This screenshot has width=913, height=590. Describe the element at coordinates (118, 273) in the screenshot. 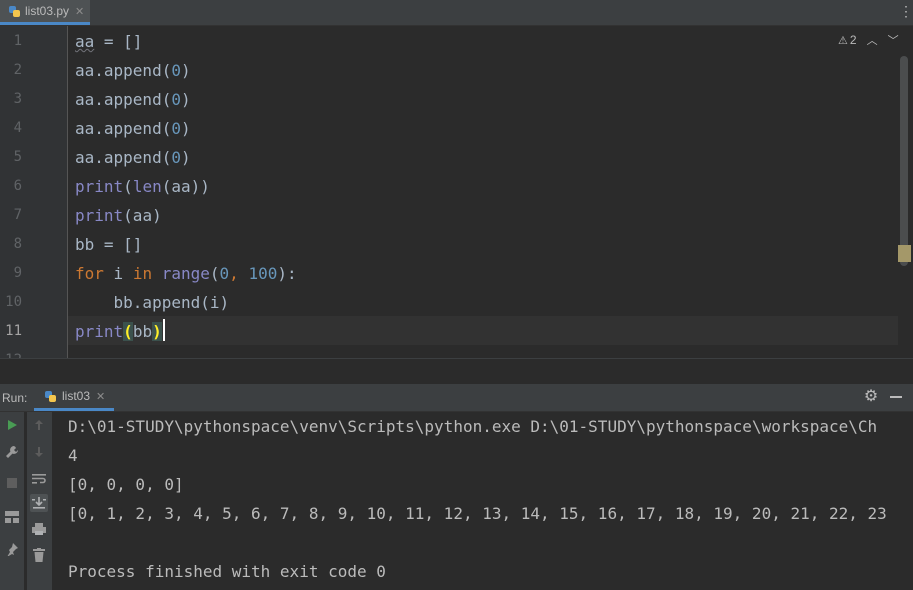

I see `code-token: i` at that location.